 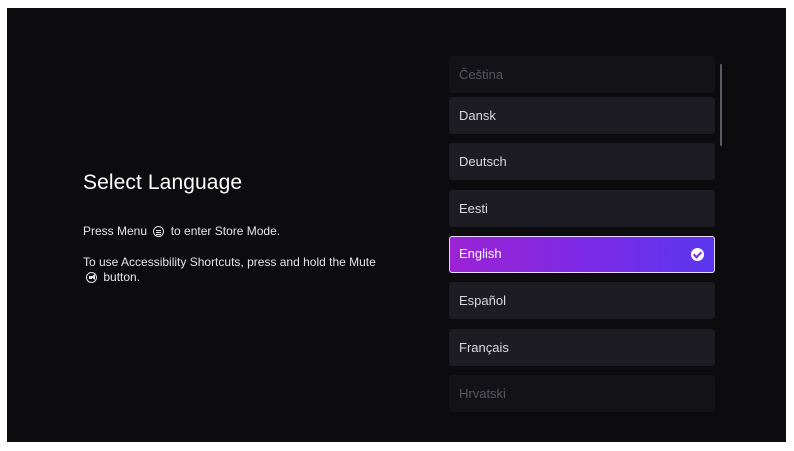 I want to click on store-mode-hint-text-before: Press Menu, so click(x=115, y=231).